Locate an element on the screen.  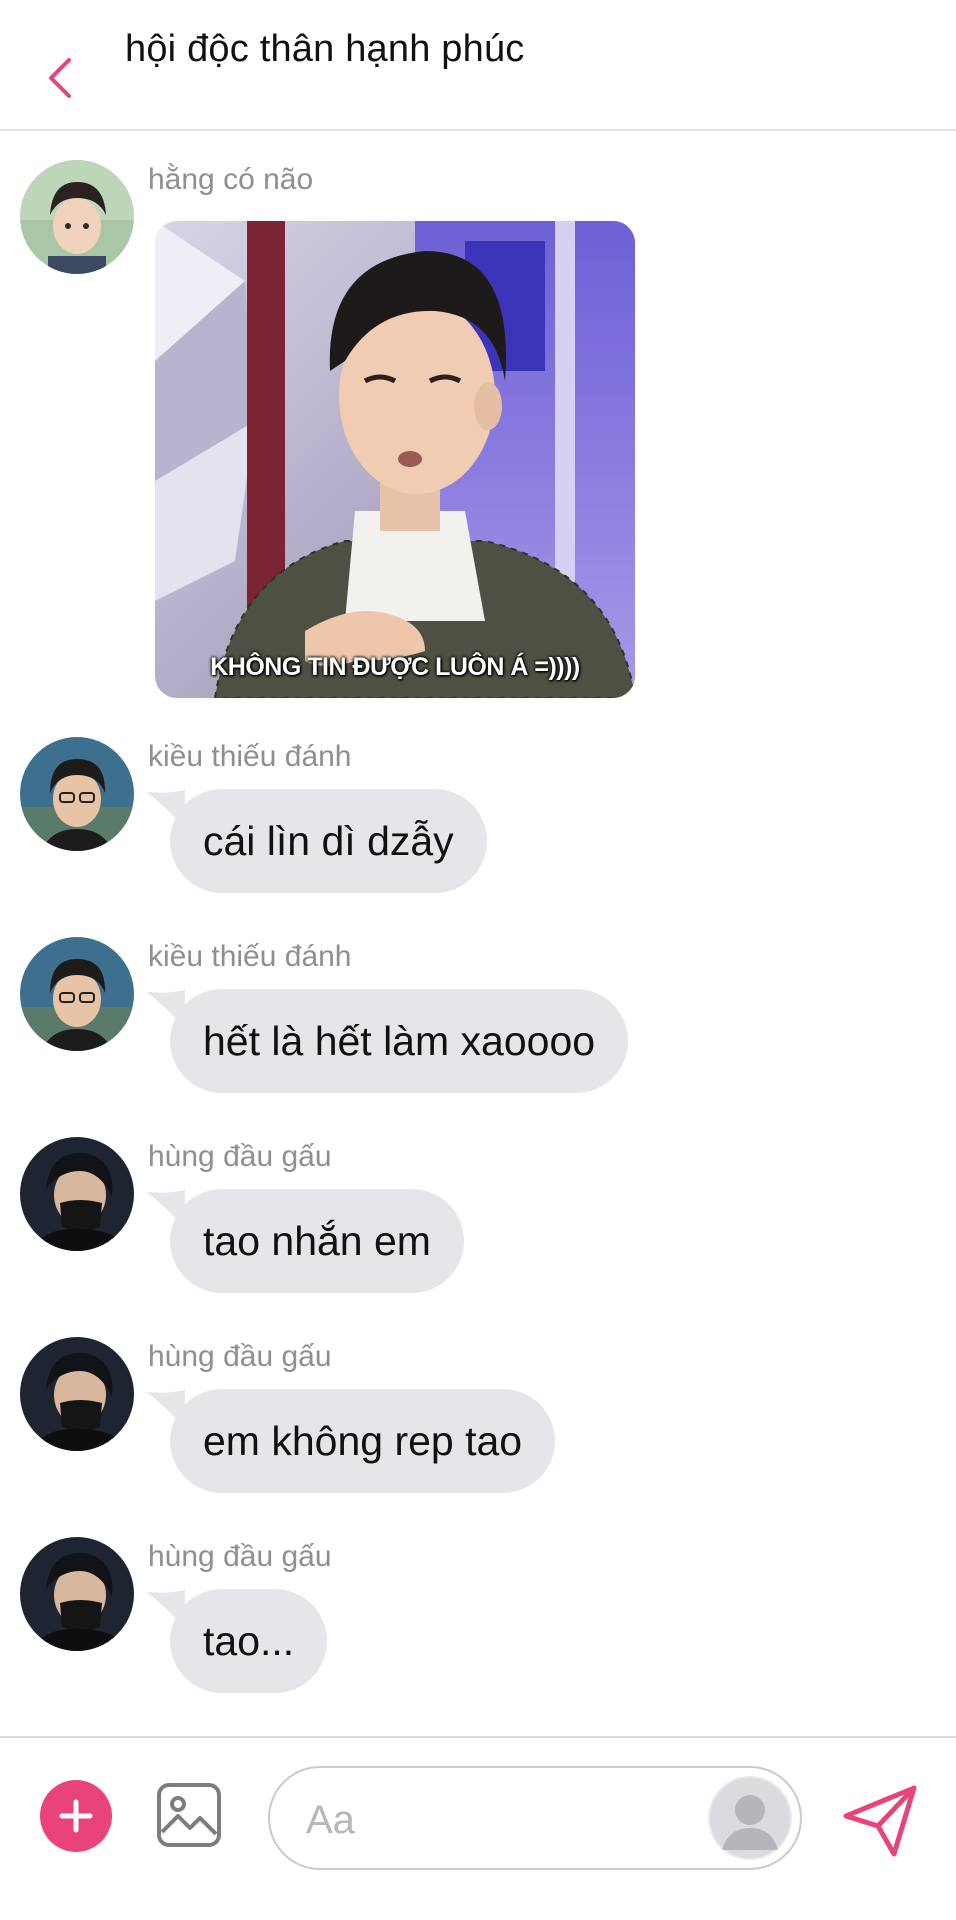
message-bubble: em không rep tao is located at coordinates (363, 1441).